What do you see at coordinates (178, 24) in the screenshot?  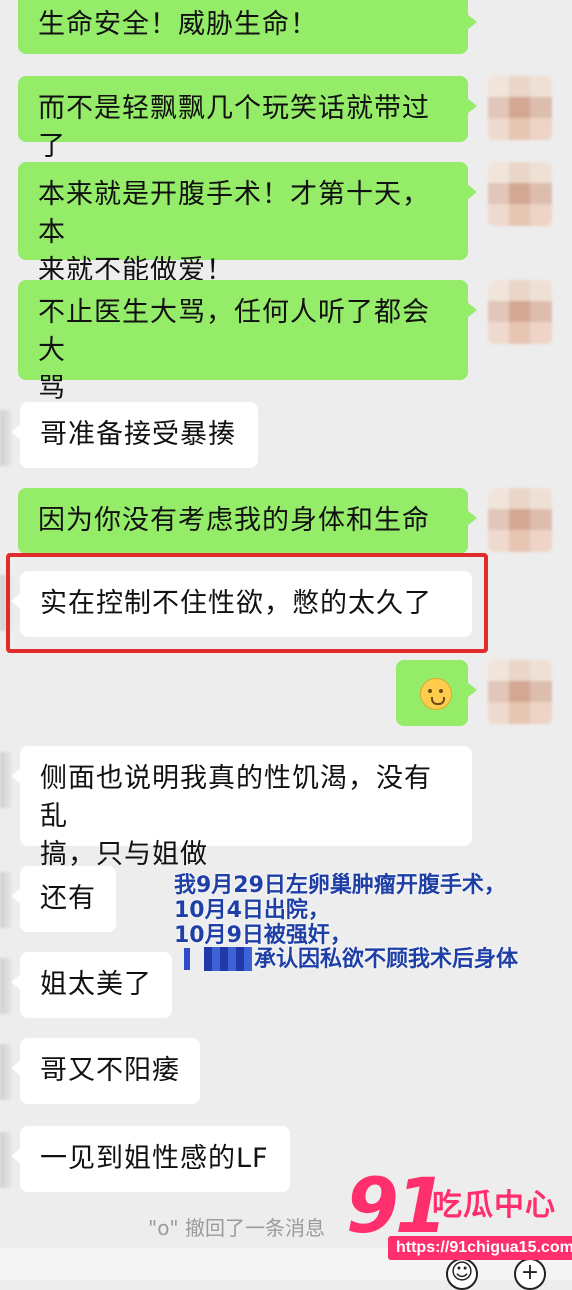 I see `message-text: 生命安全！威胁生命！` at bounding box center [178, 24].